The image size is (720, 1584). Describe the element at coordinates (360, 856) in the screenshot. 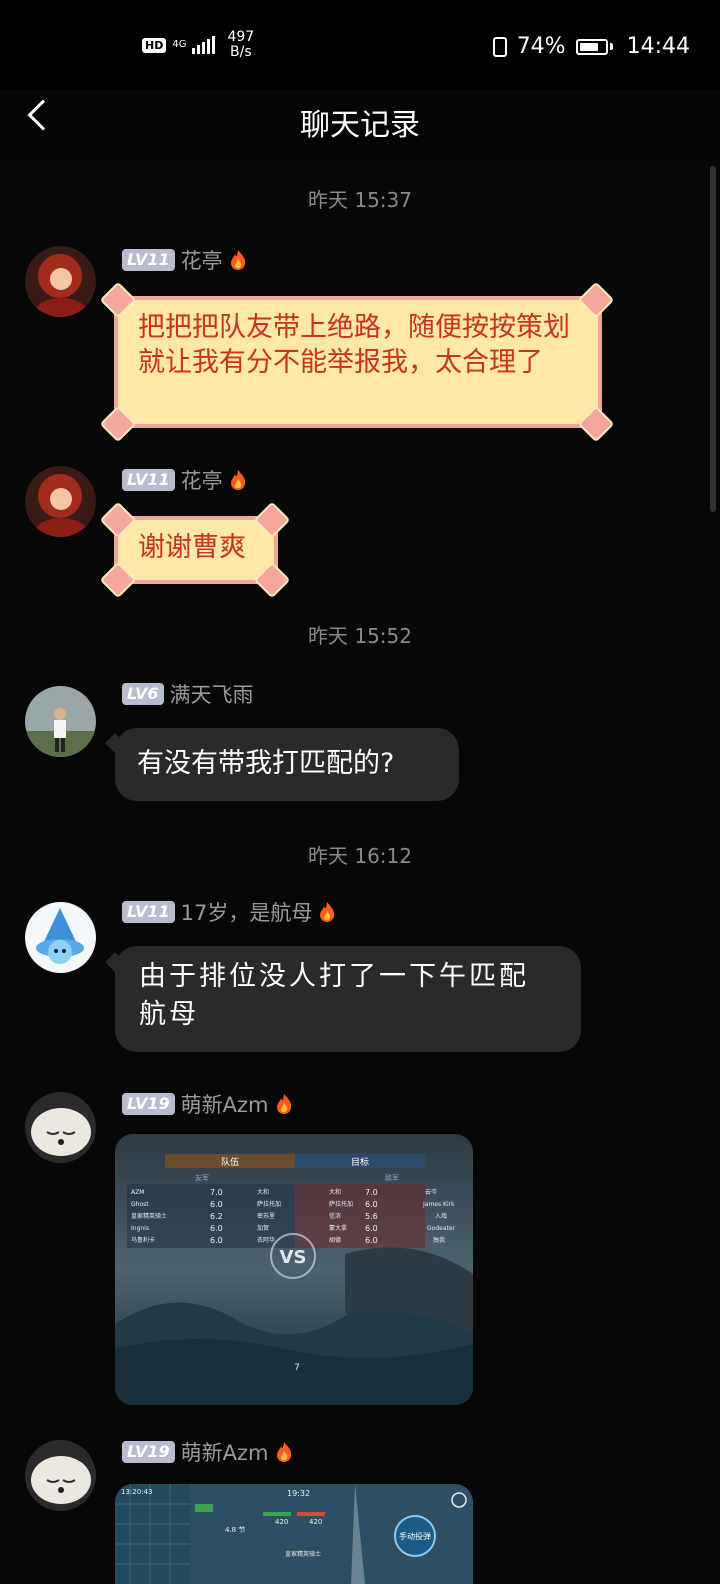

I see `timestamp: 昨天 16:12` at that location.